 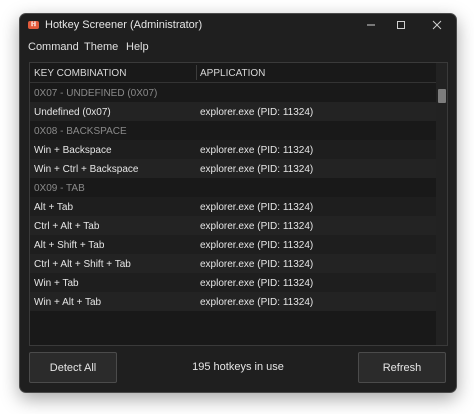 What do you see at coordinates (124, 25) in the screenshot?
I see `window-title: Hotkey Screener (Administrator)` at bounding box center [124, 25].